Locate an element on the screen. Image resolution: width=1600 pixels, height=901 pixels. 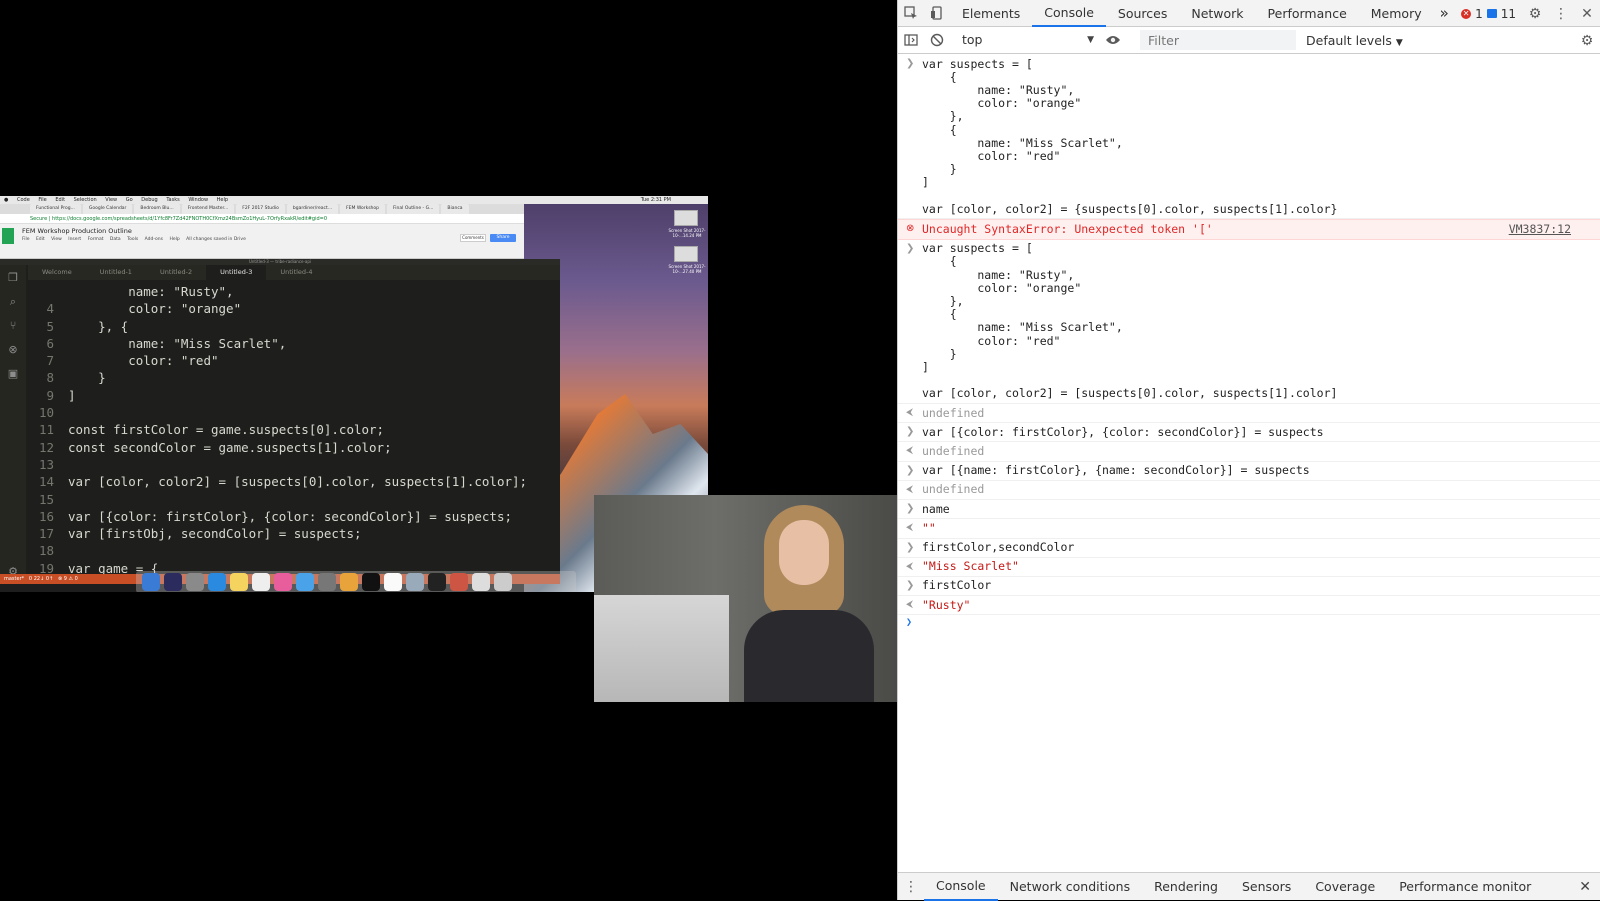
error-source-link: VM3837:12 is located at coordinates (1540, 229).